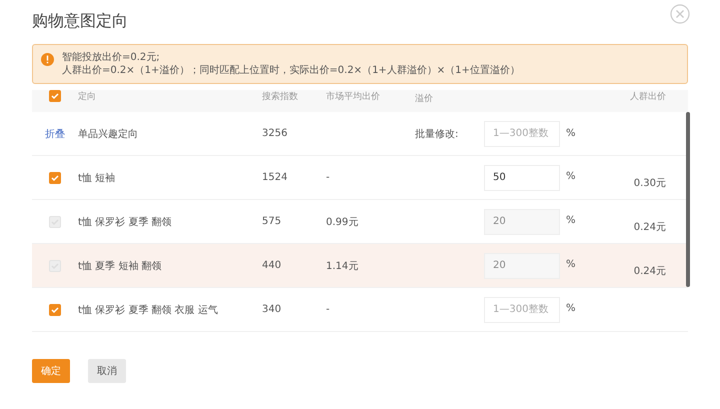 Image resolution: width=720 pixels, height=409 pixels. I want to click on table-cell: t恤 短袖, so click(97, 178).